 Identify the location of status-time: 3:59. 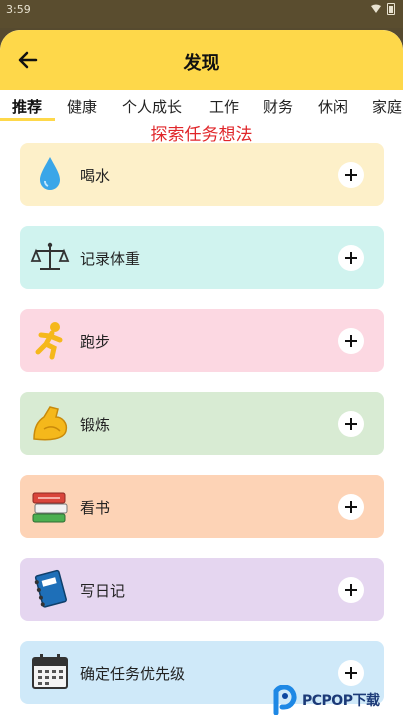
(18, 9).